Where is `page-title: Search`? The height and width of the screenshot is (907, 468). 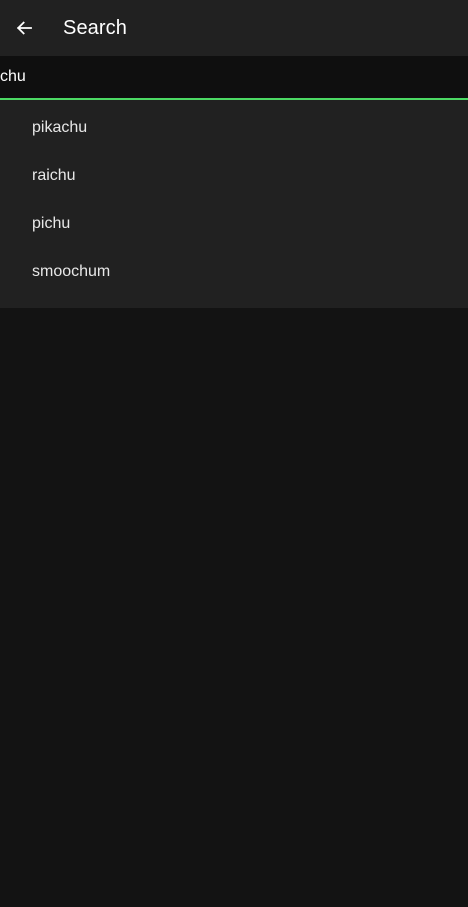 page-title: Search is located at coordinates (95, 28).